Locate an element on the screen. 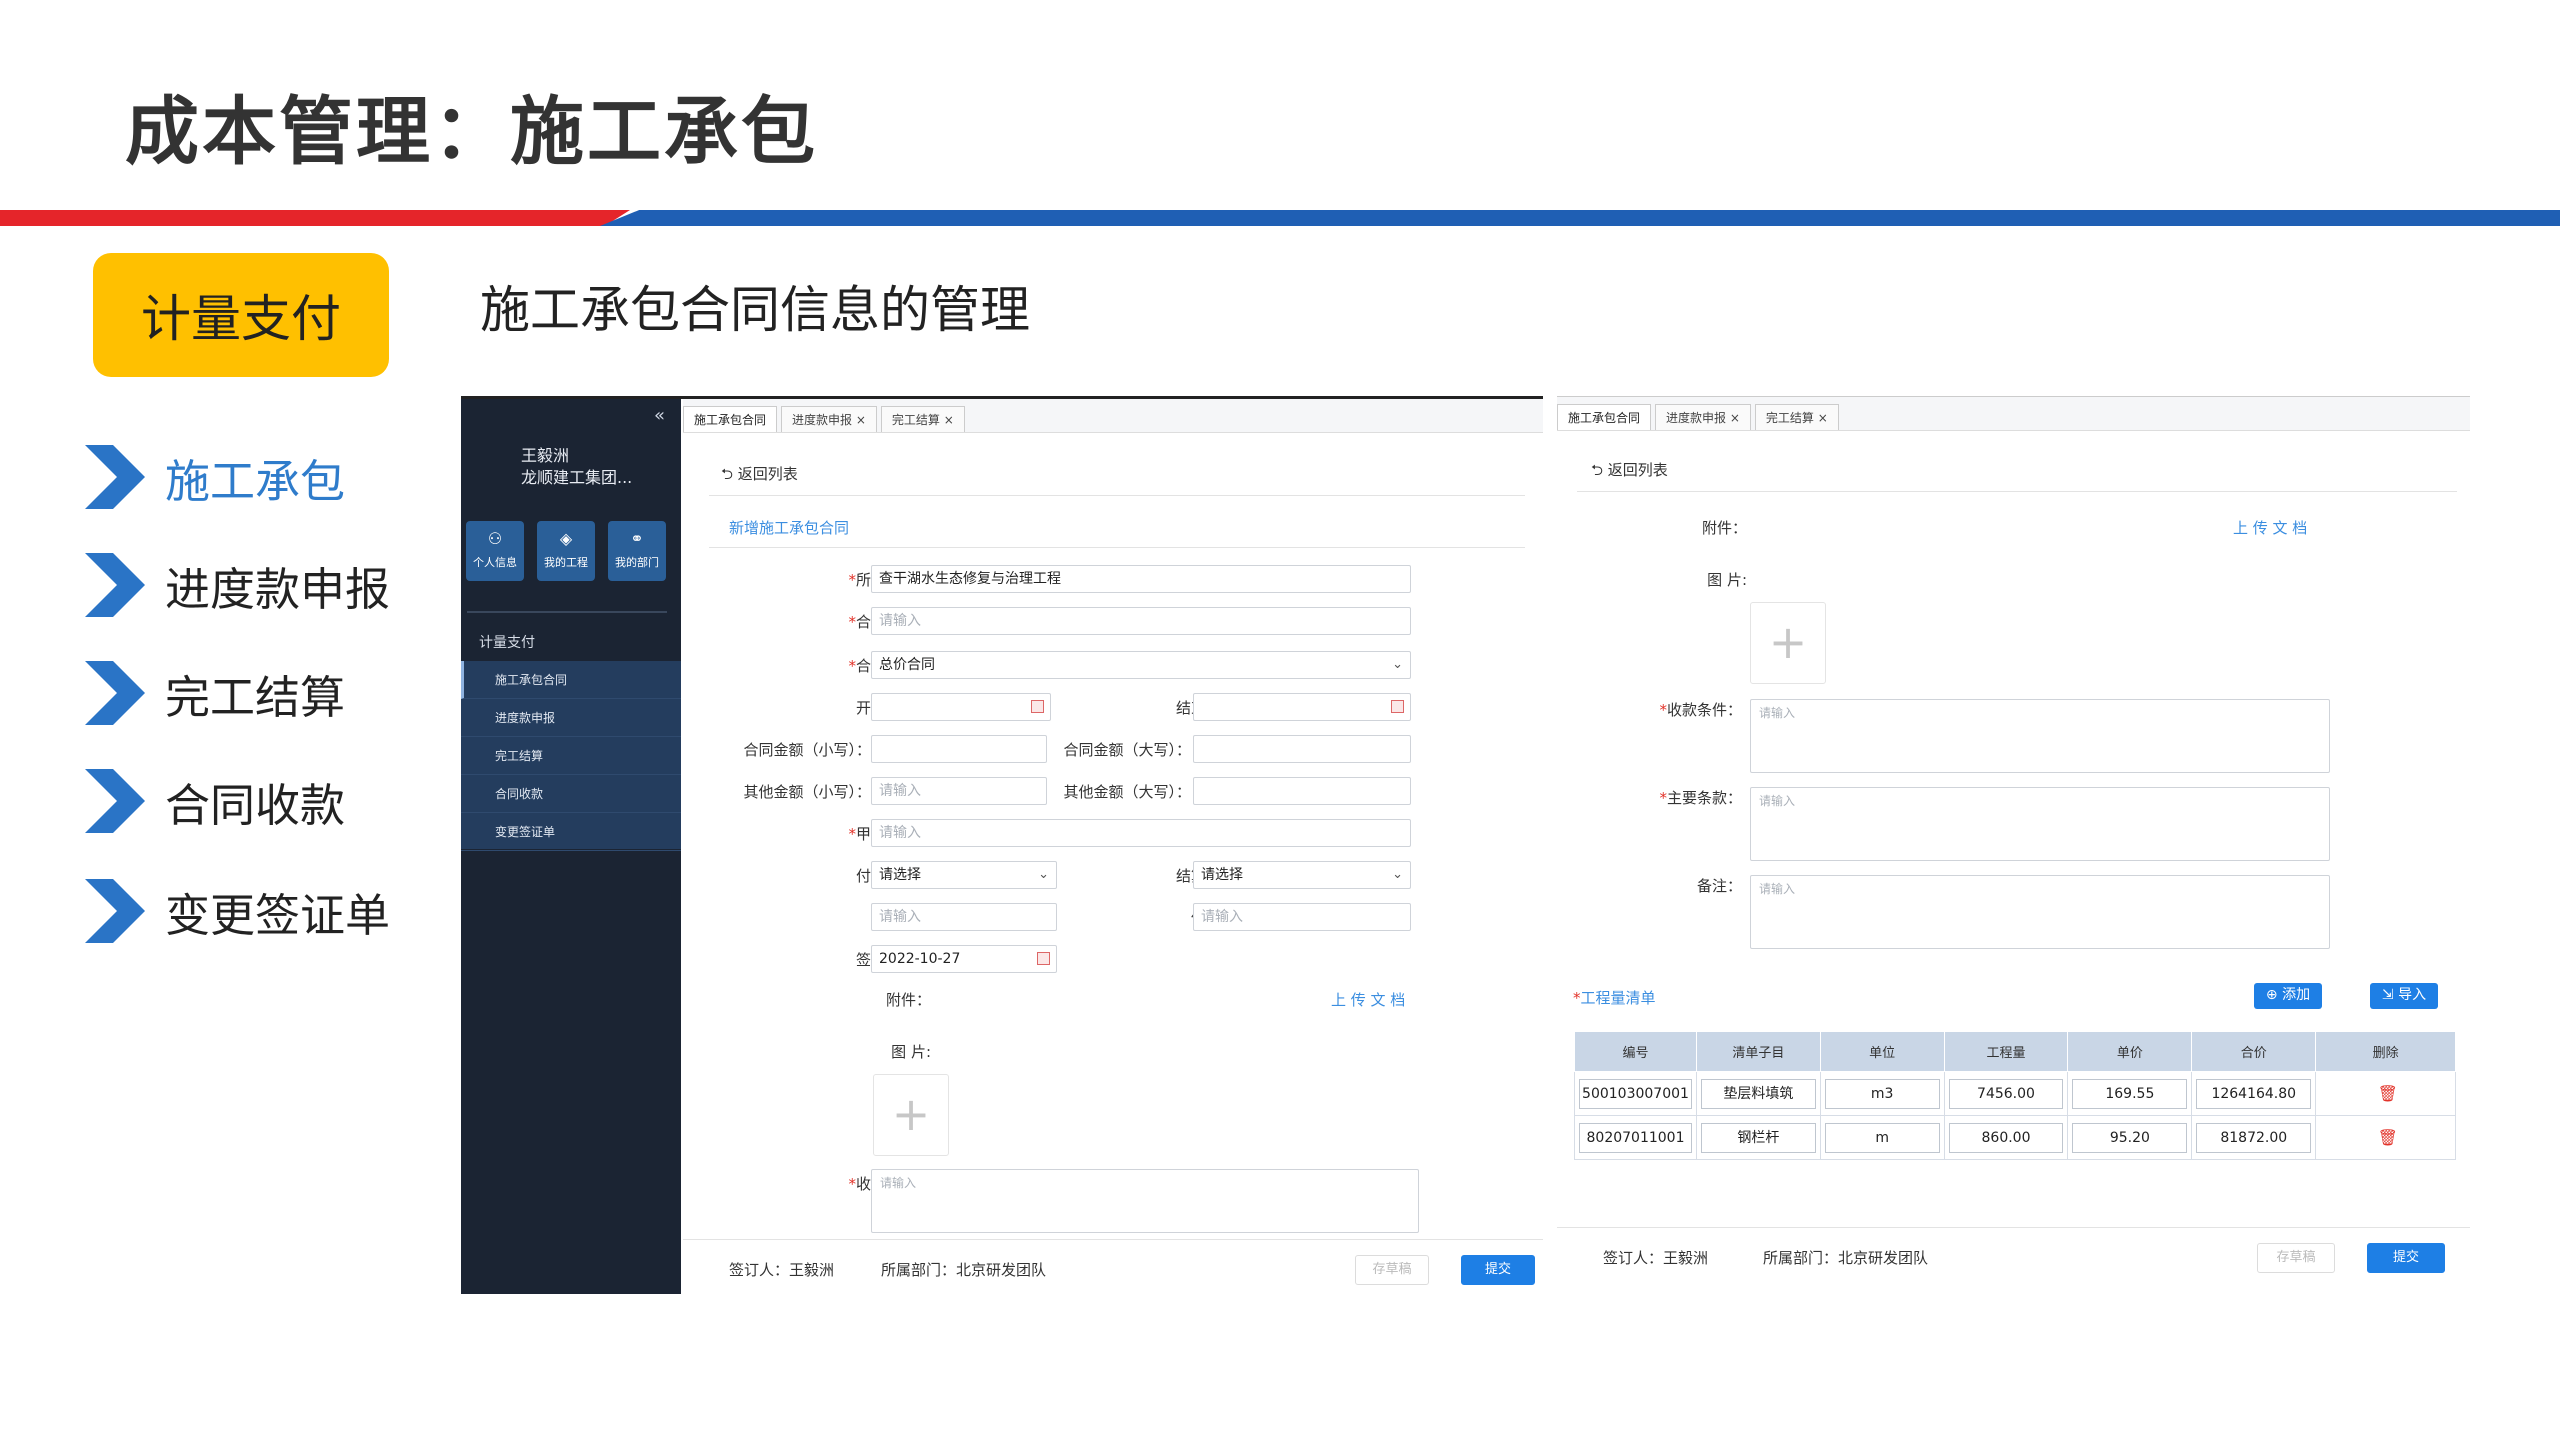 The image size is (2560, 1440). plus-circle-icon: ⊕ is located at coordinates (2274, 995).